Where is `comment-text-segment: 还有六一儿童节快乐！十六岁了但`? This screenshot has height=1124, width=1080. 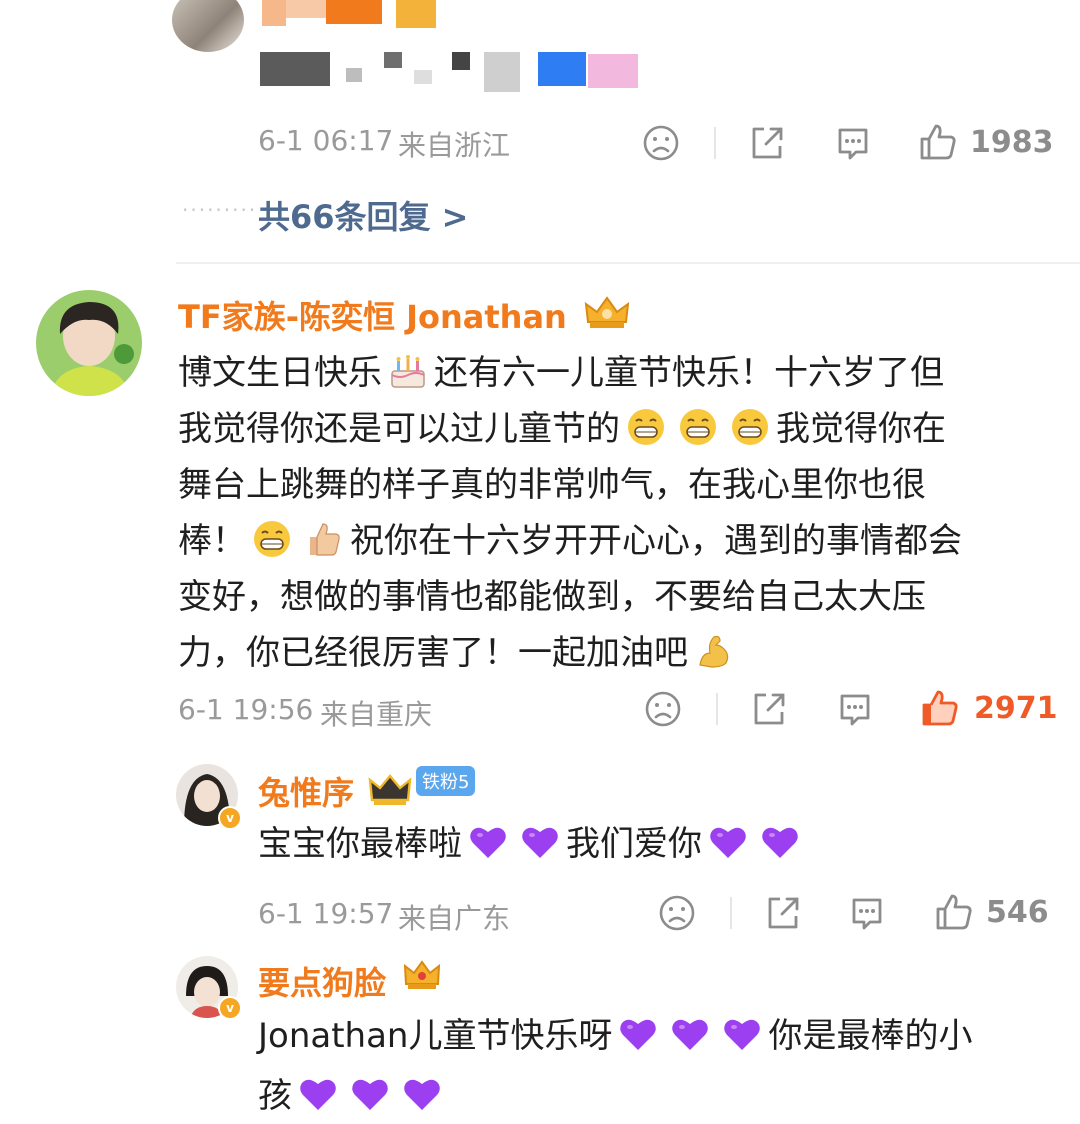
comment-text-segment: 还有六一儿童节快乐！十六岁了但 is located at coordinates (689, 373).